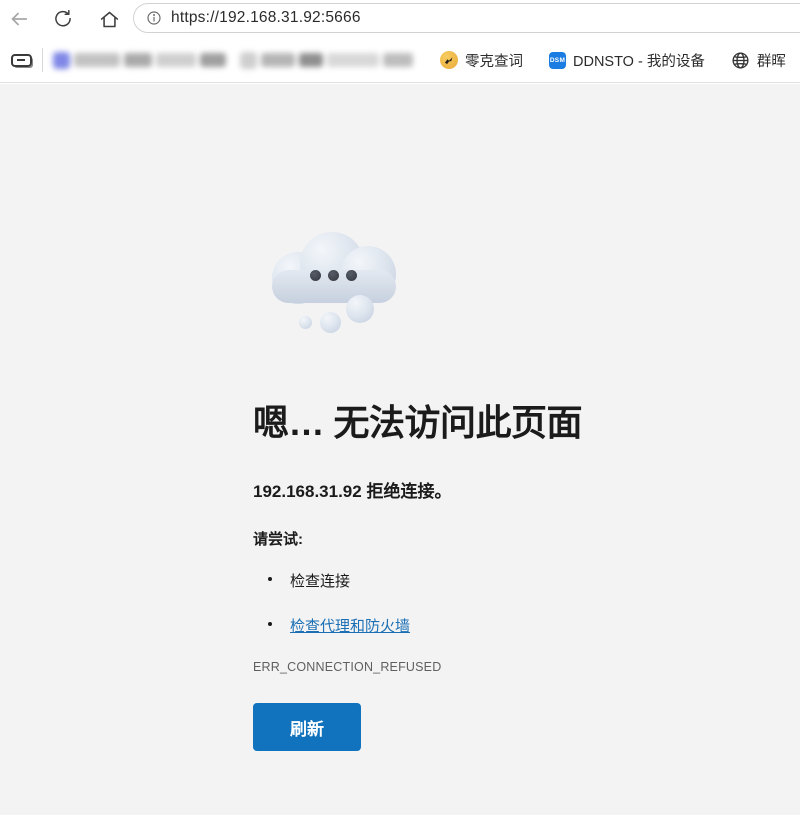 The width and height of the screenshot is (800, 815). I want to click on bookmark-zhike: 零克查词, so click(481, 60).